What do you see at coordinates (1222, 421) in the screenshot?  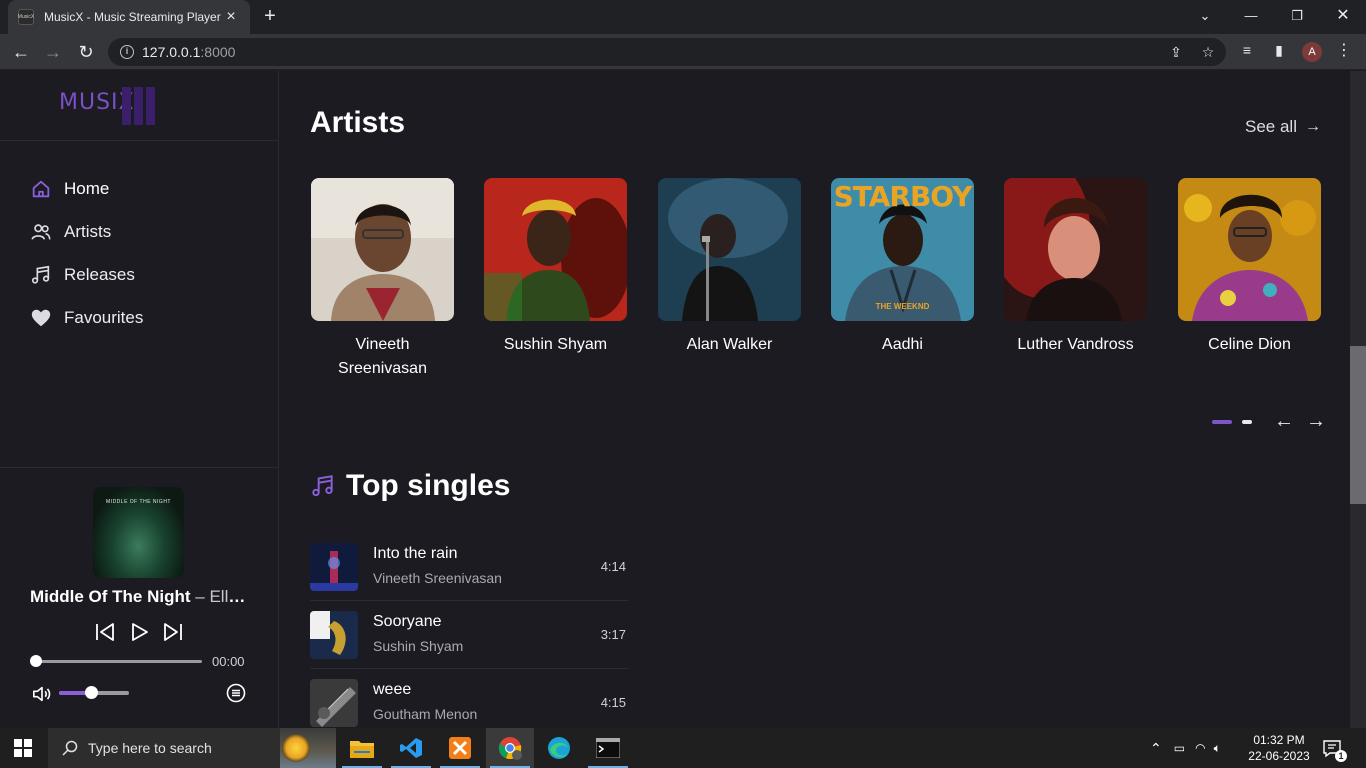 I see `pager-dot-active` at bounding box center [1222, 421].